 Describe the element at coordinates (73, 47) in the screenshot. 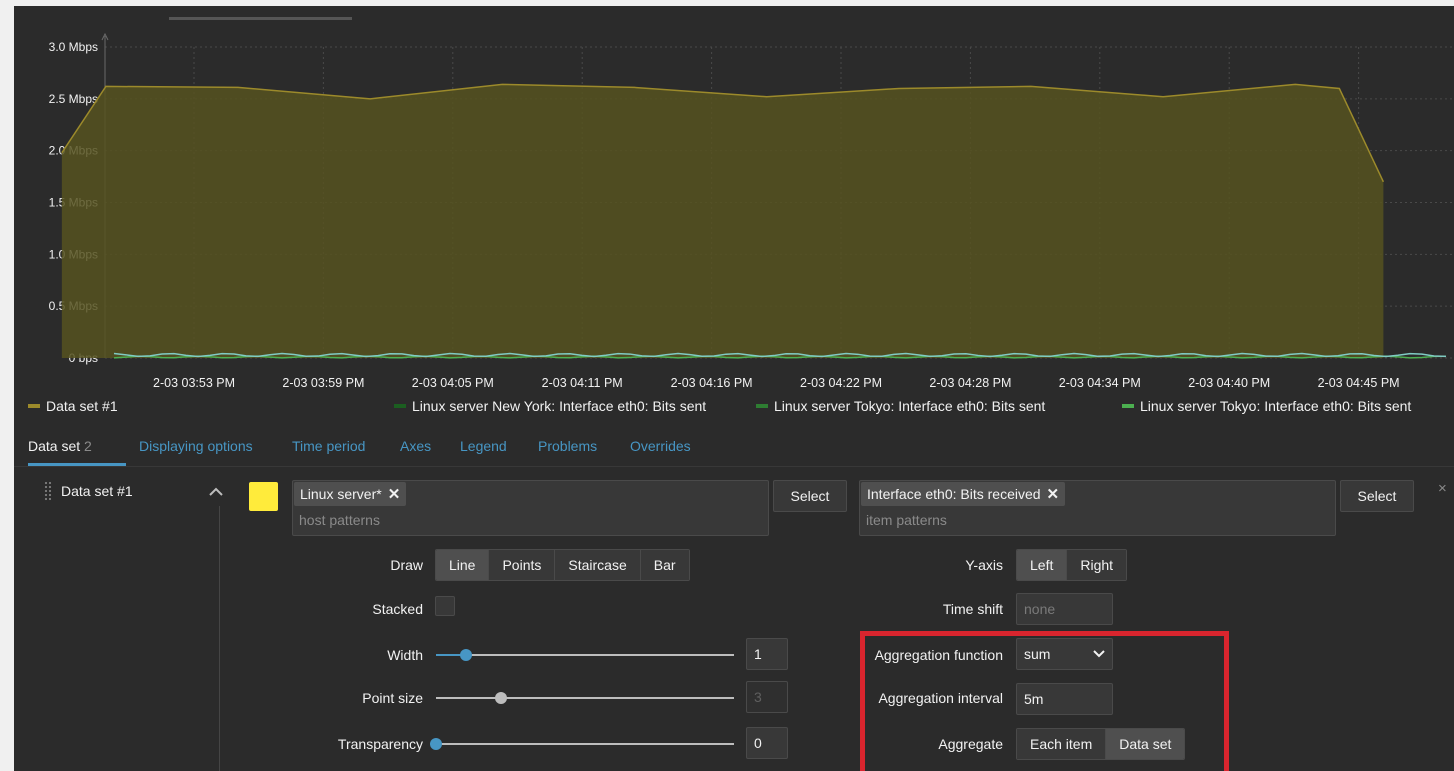

I see `y-tick-label: 3.0 Mbps` at that location.